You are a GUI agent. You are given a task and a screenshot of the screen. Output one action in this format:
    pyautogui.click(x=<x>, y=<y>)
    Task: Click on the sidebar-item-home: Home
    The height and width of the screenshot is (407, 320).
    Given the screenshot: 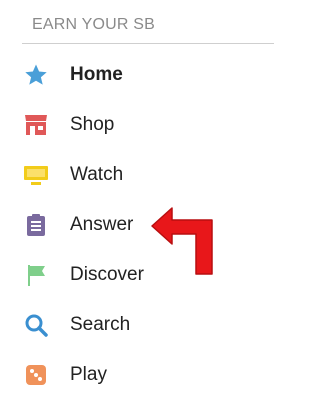 What is the action you would take?
    pyautogui.click(x=122, y=75)
    